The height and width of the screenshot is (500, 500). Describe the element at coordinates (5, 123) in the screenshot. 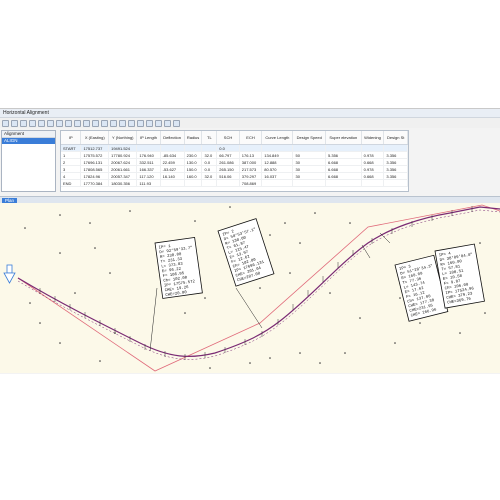

I see `new-icon` at that location.